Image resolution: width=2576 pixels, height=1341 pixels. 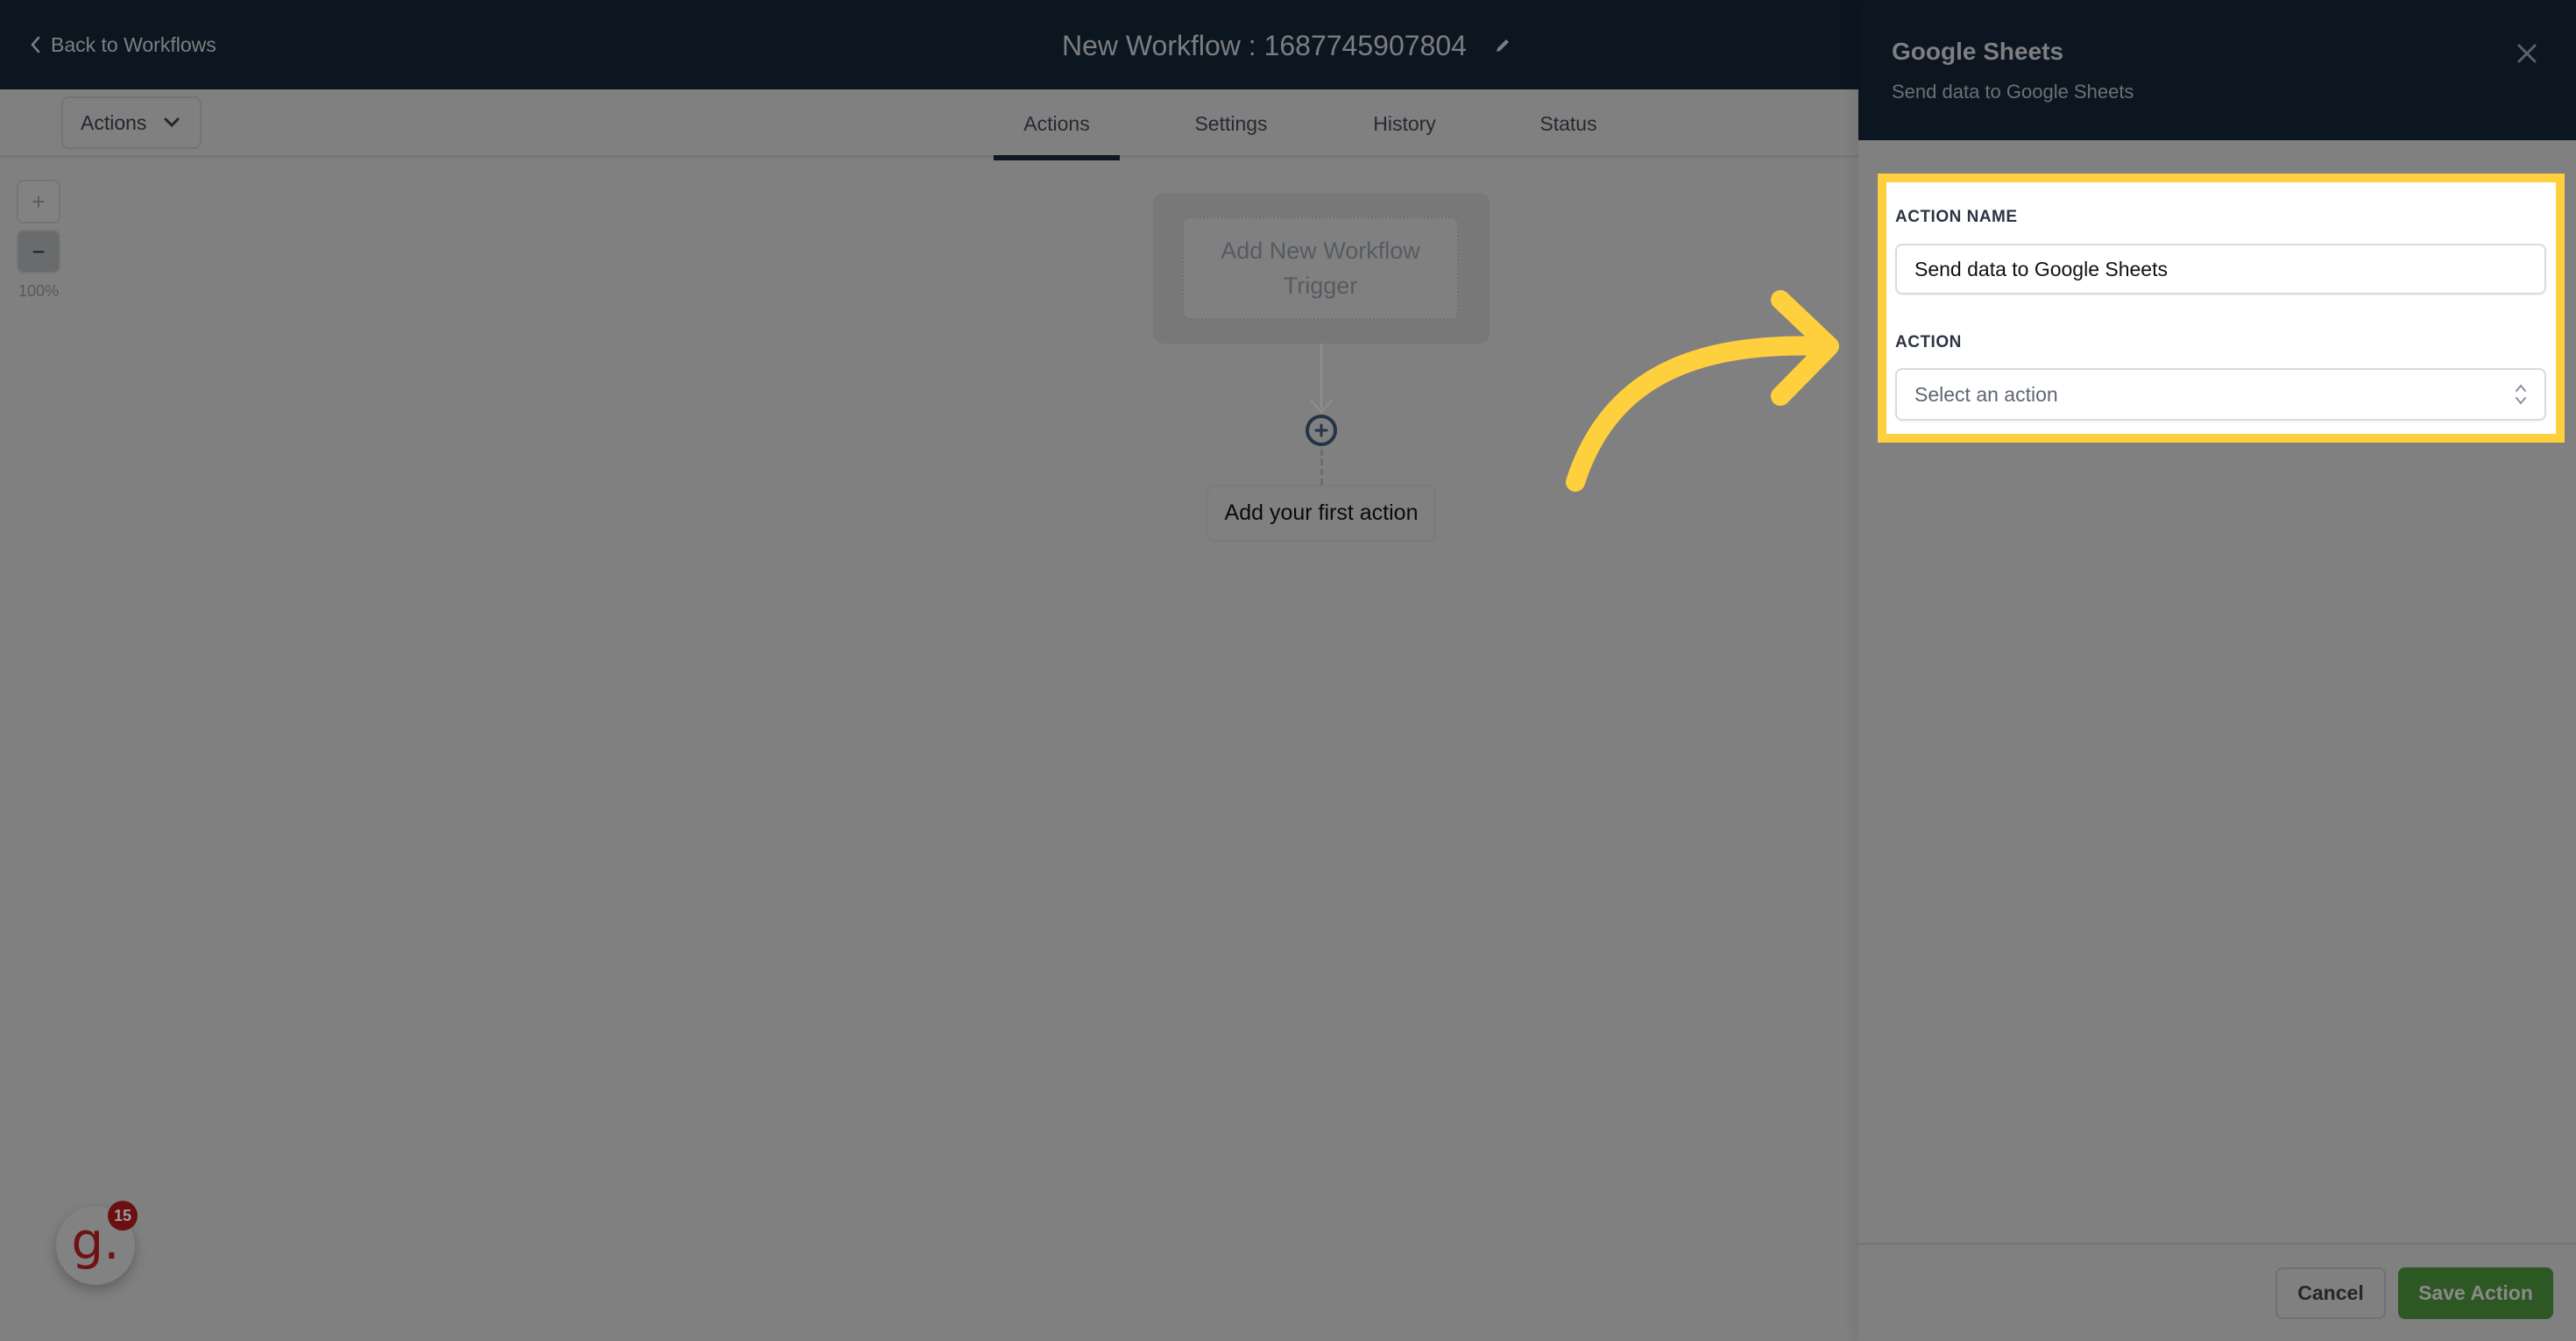 I want to click on add-trigger-card: Add New Workflow Trigger, so click(x=1321, y=268).